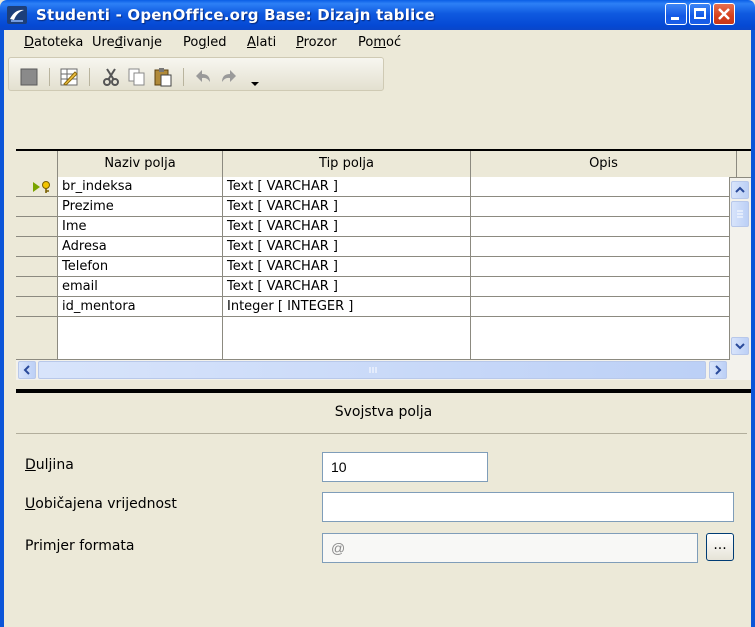  I want to click on row-header-corner, so click(37, 164).